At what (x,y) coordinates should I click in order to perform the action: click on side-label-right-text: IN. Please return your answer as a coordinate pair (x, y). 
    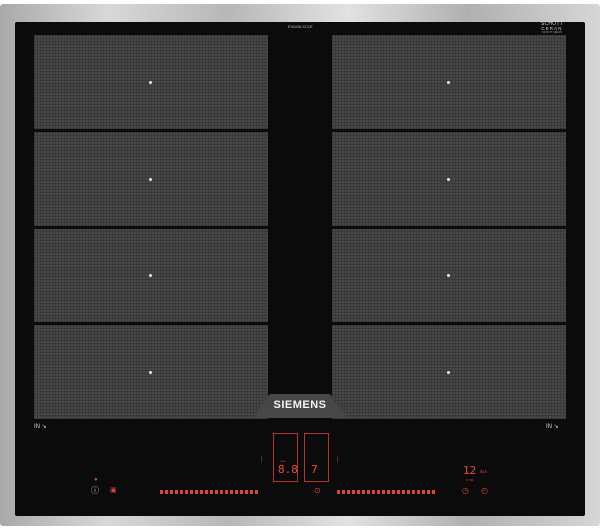
    Looking at the image, I should click on (549, 427).